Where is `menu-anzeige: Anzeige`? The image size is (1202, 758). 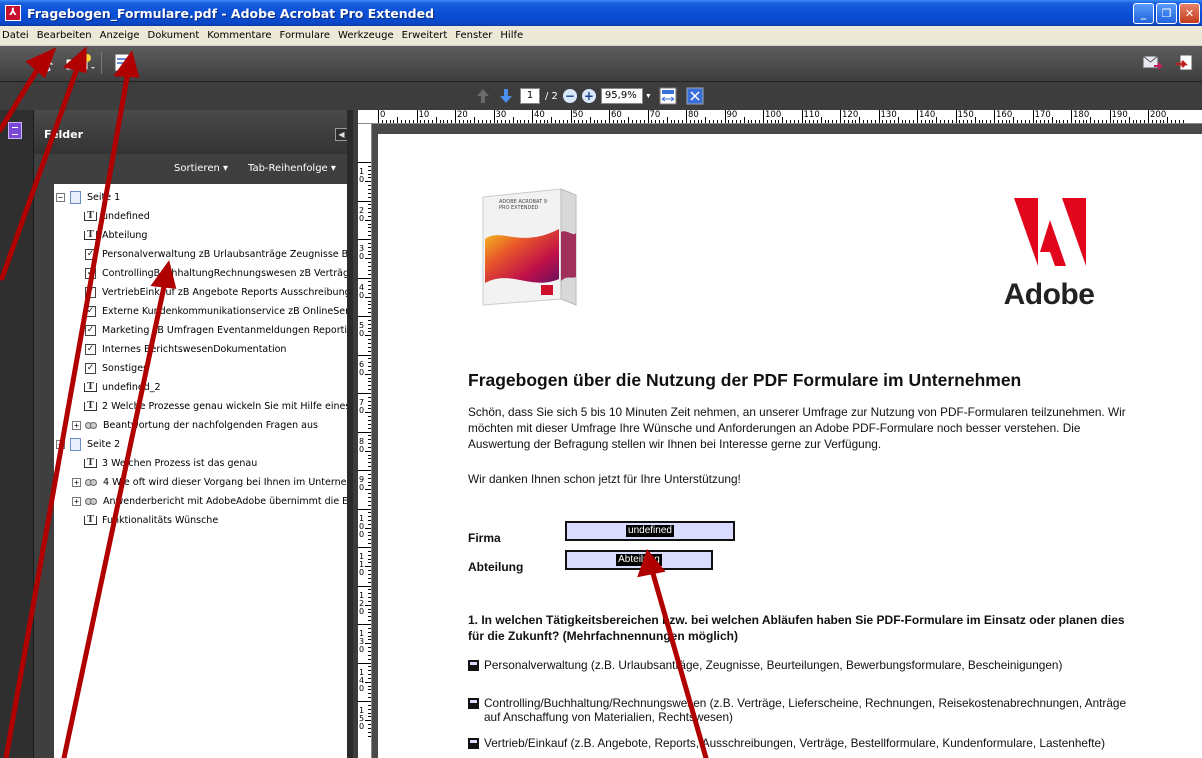 menu-anzeige: Anzeige is located at coordinates (120, 35).